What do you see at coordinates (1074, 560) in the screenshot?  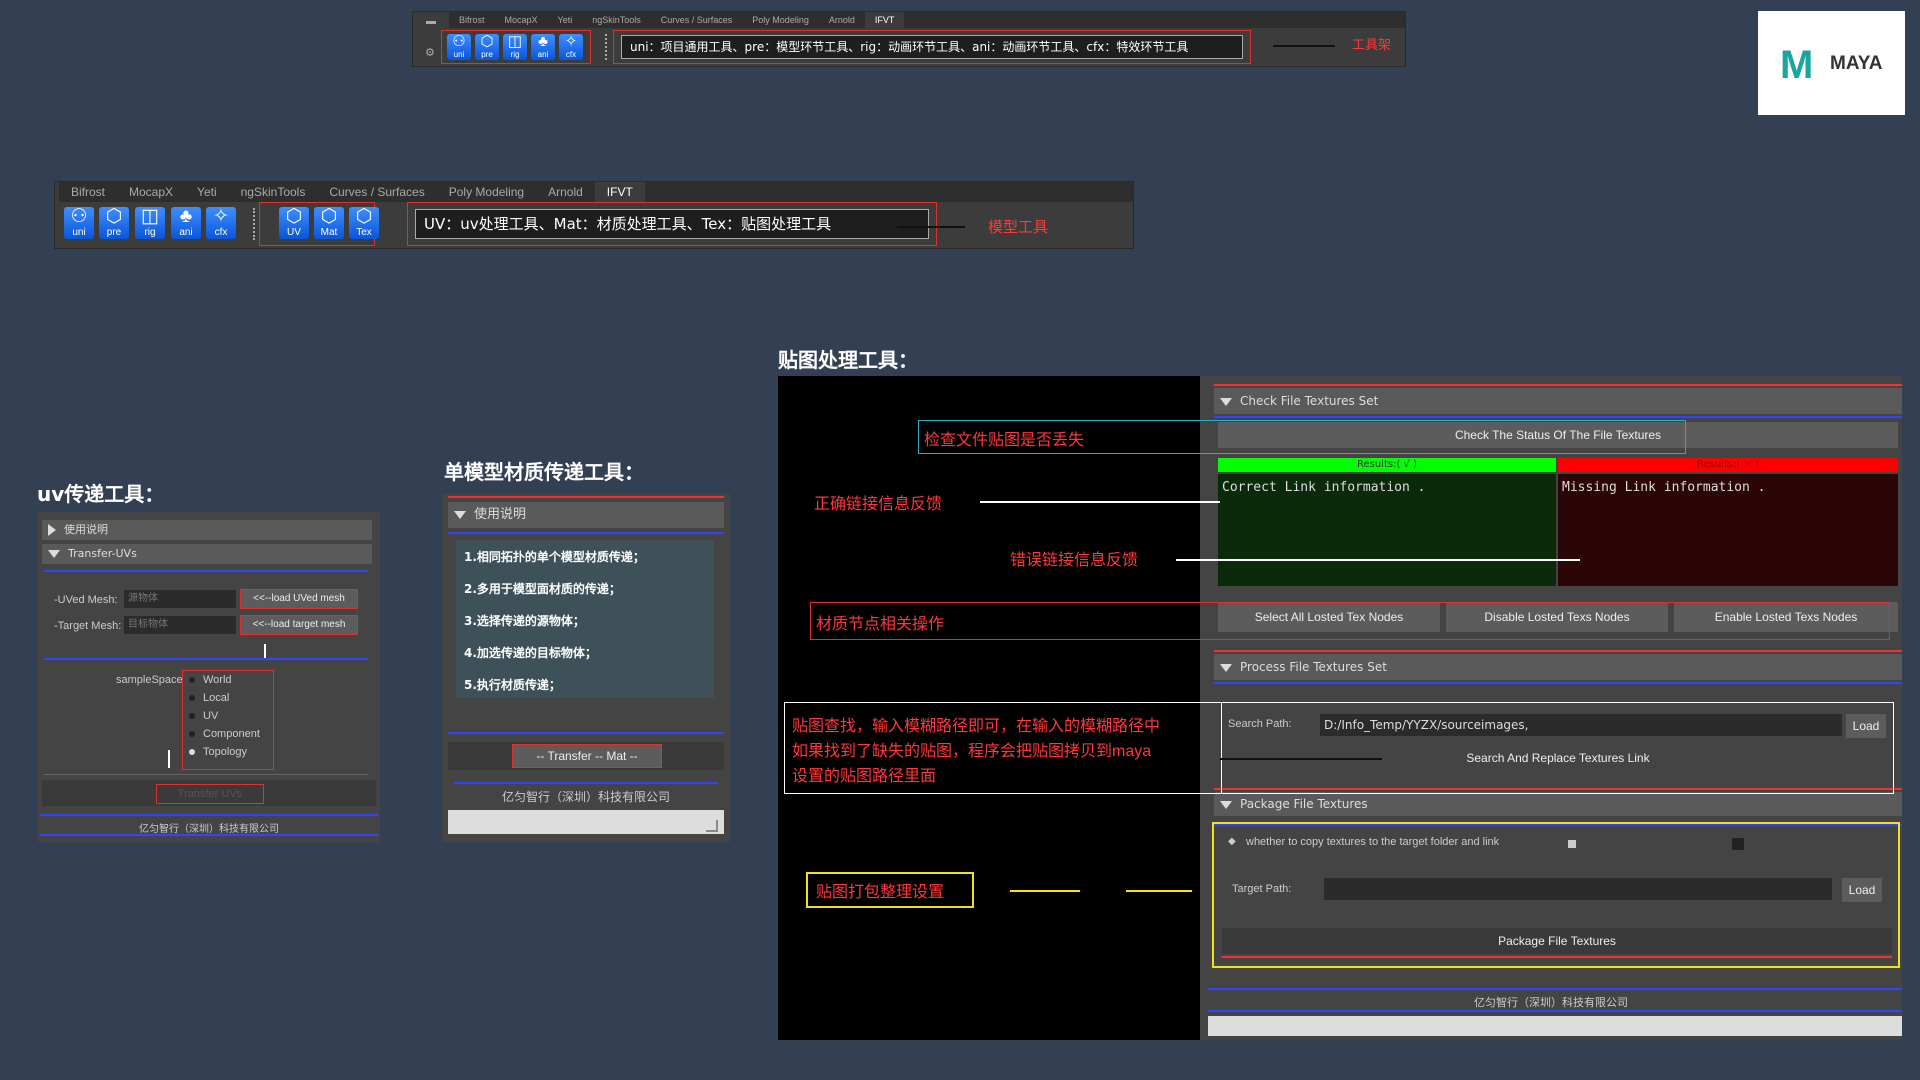 I see `note-error: 错误链接信息反馈` at bounding box center [1074, 560].